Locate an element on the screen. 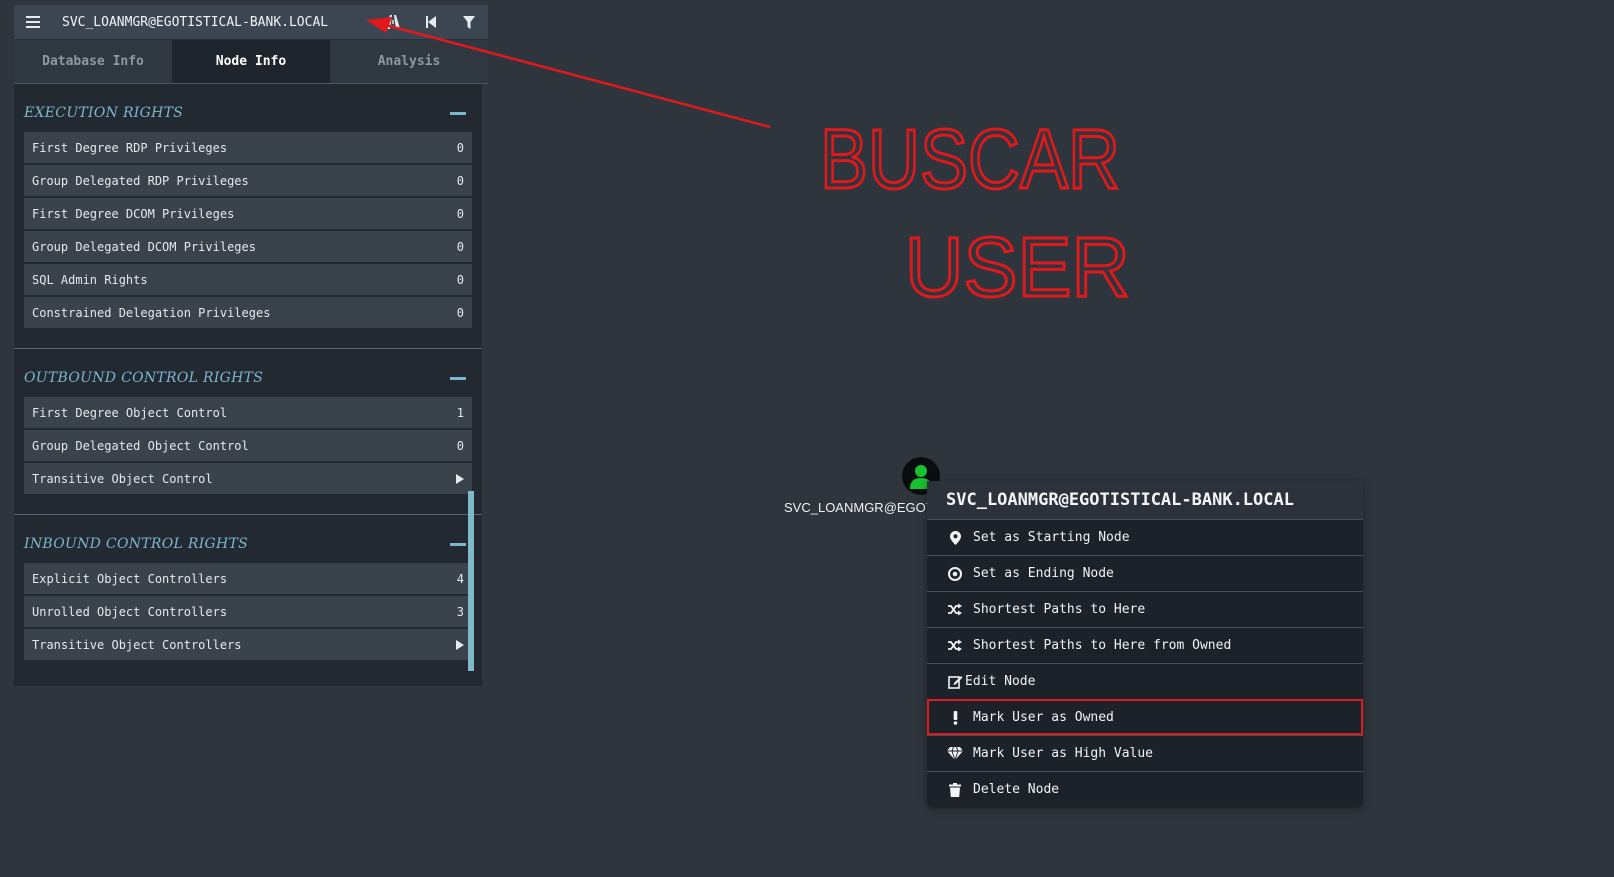  menu-item-label: Shortest Paths to Here is located at coordinates (1059, 609).